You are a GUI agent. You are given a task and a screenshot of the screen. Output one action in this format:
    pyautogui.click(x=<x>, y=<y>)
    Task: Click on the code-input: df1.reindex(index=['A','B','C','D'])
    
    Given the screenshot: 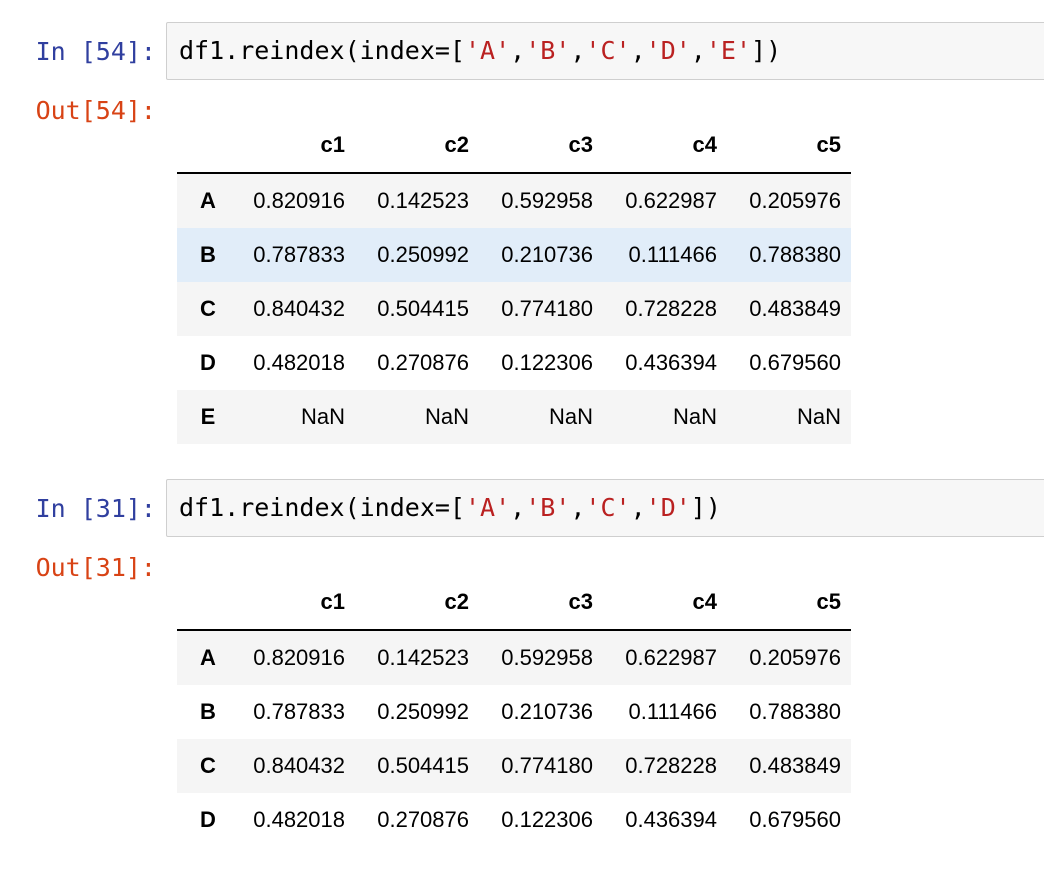 What is the action you would take?
    pyautogui.click(x=605, y=508)
    